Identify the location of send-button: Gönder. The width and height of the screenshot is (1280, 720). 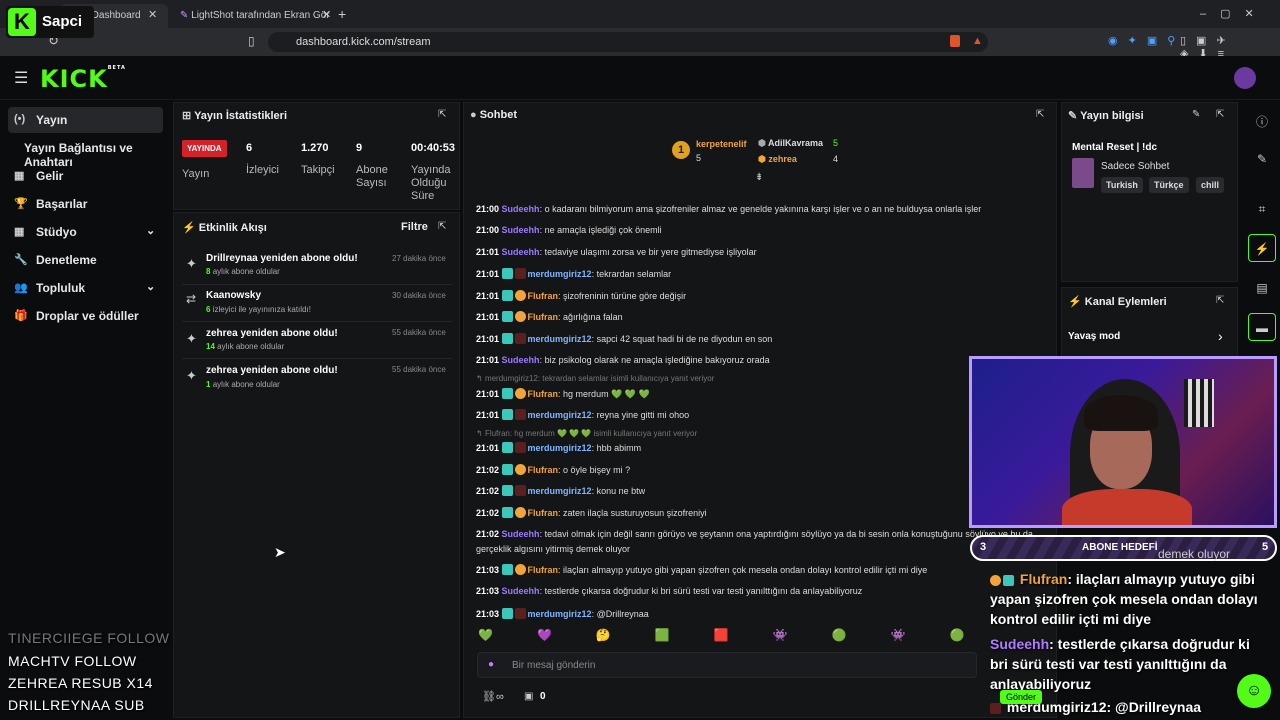
(1021, 697).